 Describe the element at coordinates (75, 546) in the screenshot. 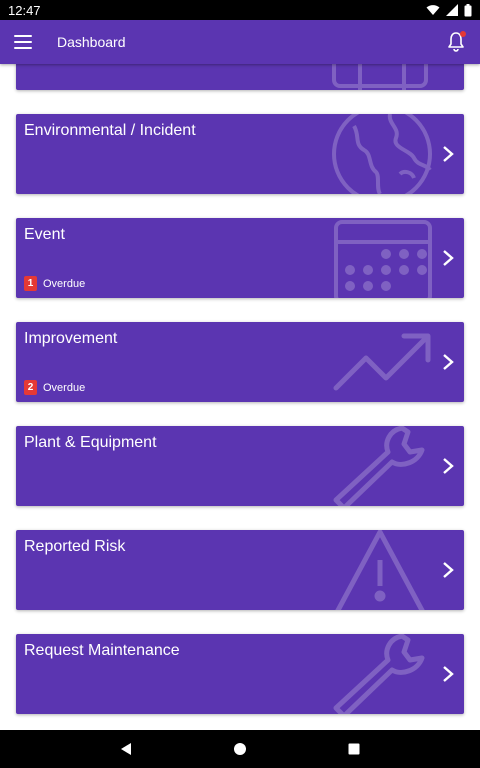

I see `card-title: Reported Risk` at that location.